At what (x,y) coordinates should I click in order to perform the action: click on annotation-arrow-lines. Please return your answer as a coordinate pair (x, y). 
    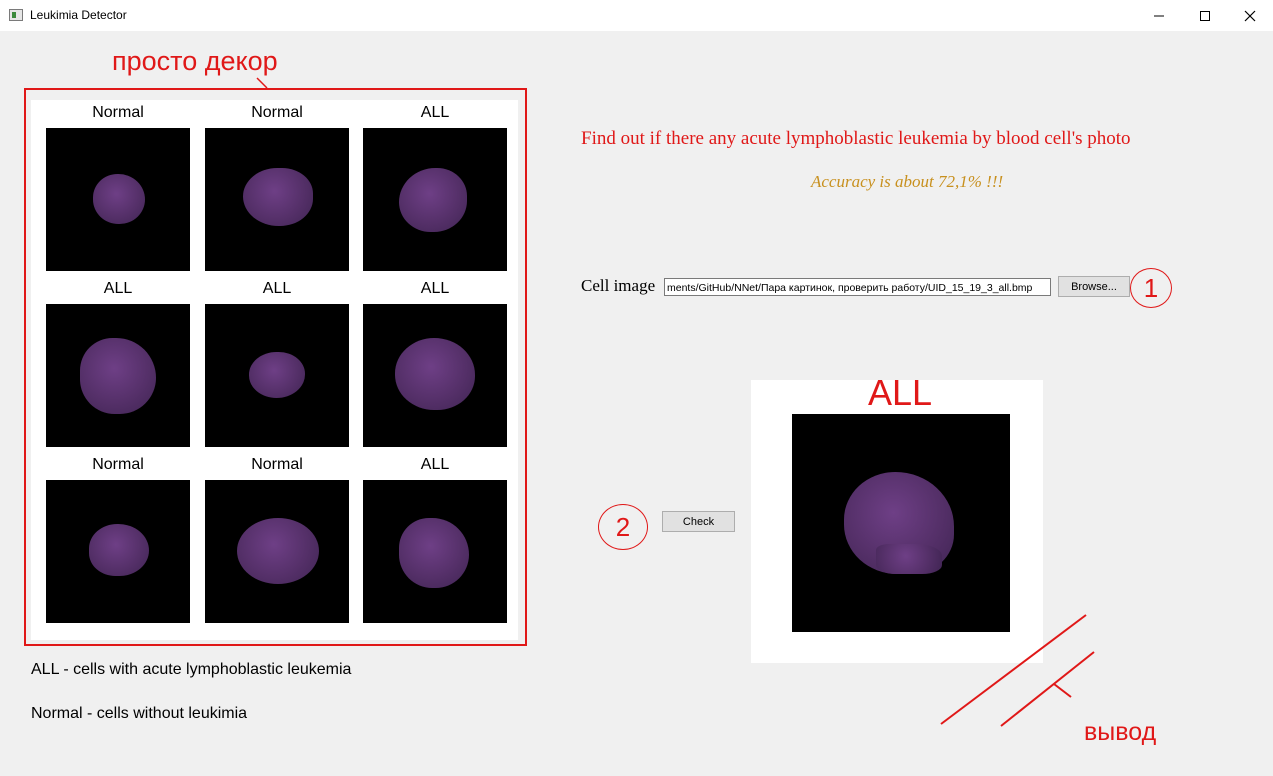
    Looking at the image, I should click on (1017, 670).